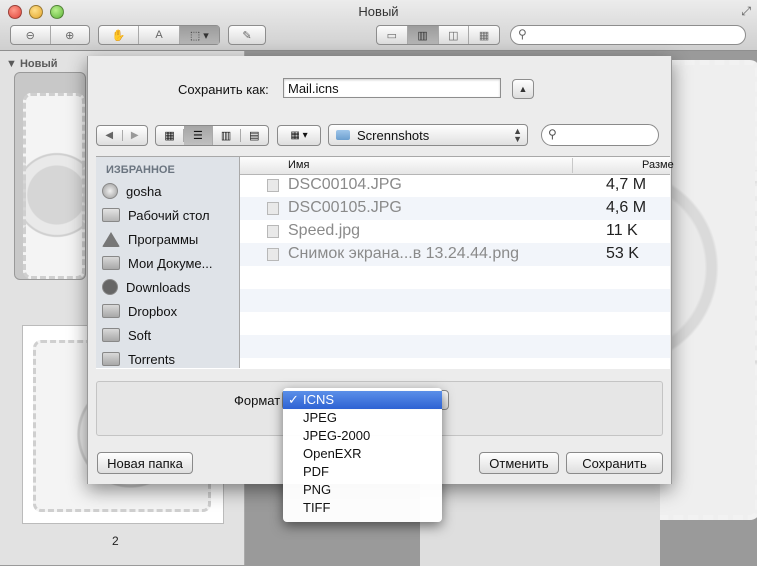  What do you see at coordinates (198, 135) in the screenshot?
I see `list-view-icon: ☰` at bounding box center [198, 135].